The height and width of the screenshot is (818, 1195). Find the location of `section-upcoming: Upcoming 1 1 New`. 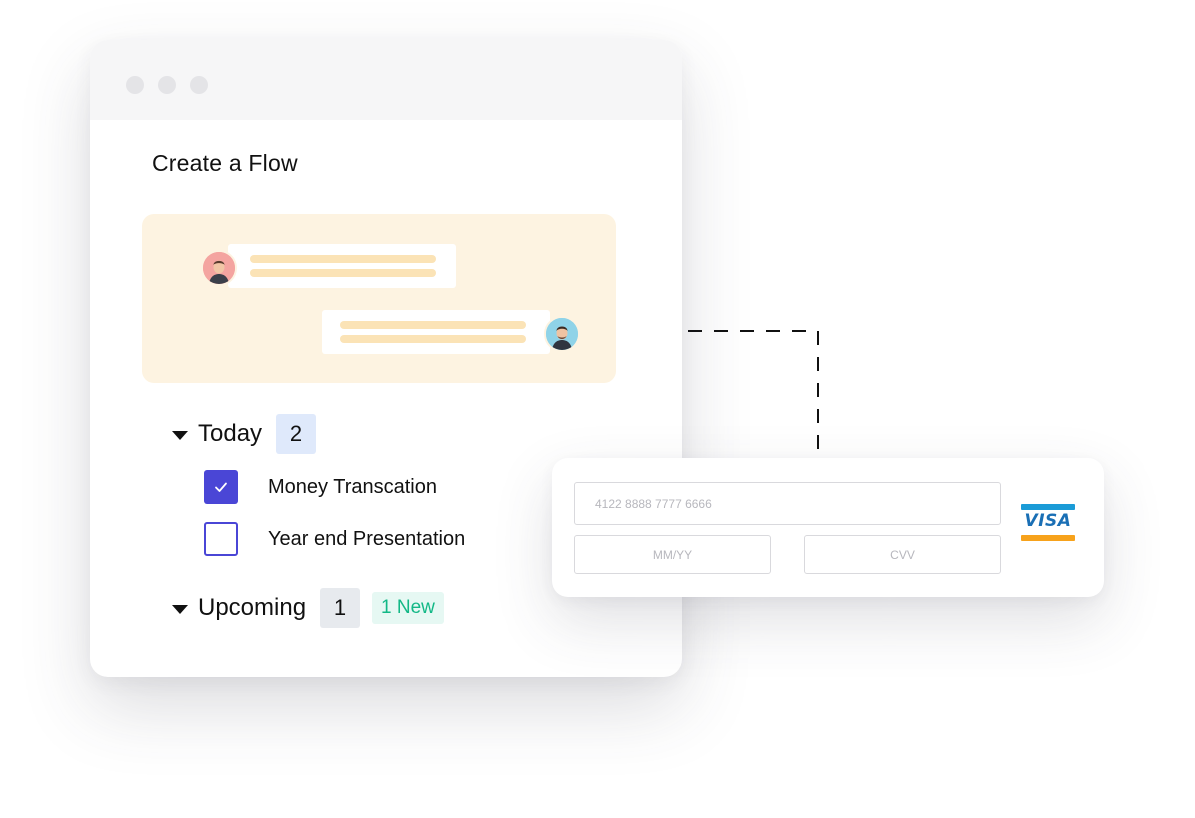

section-upcoming: Upcoming 1 1 New is located at coordinates (308, 608).